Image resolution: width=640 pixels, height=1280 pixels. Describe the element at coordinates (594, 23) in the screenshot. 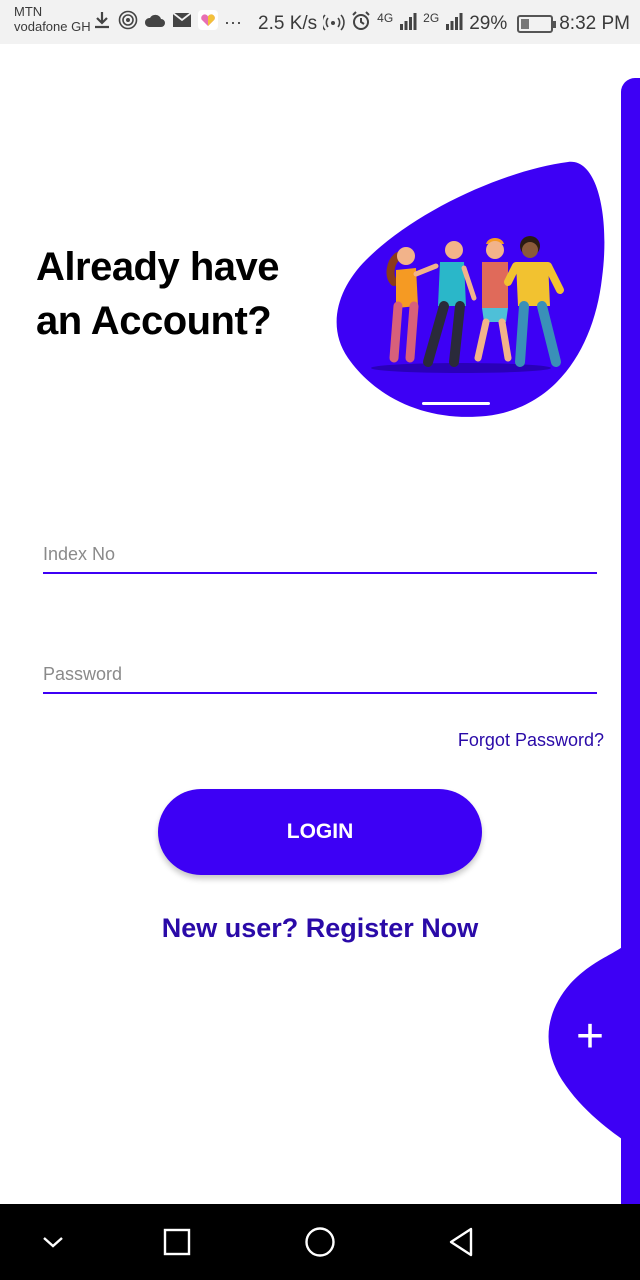

I see `clock: 8:32 PM` at that location.